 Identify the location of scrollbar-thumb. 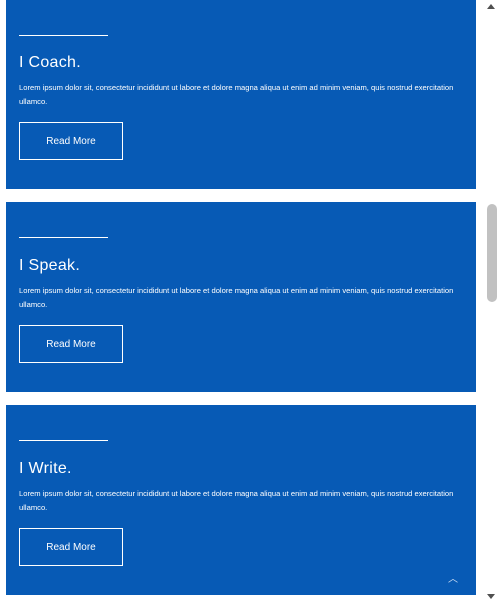
(492, 253).